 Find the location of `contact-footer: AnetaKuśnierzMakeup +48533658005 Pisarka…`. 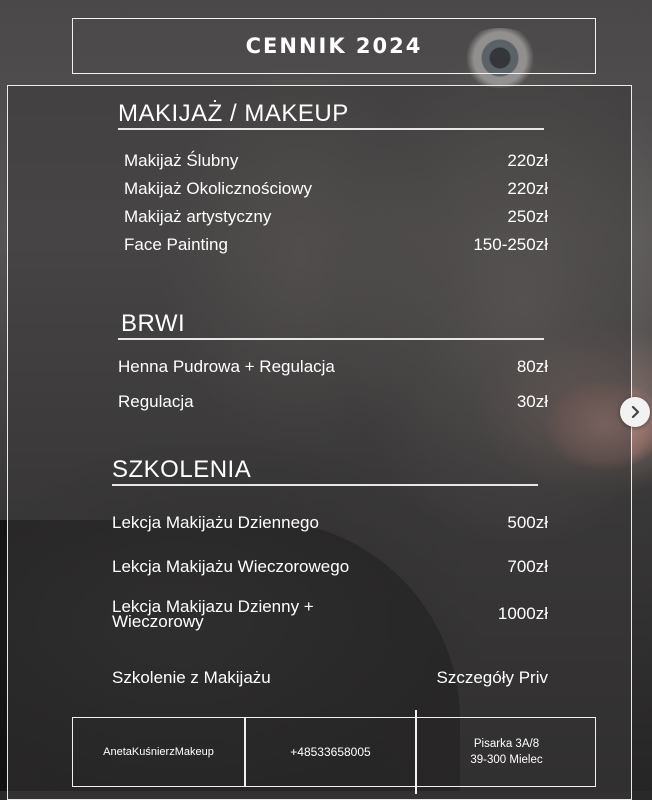

contact-footer: AnetaKuśnierzMakeup +48533658005 Pisarka… is located at coordinates (334, 752).